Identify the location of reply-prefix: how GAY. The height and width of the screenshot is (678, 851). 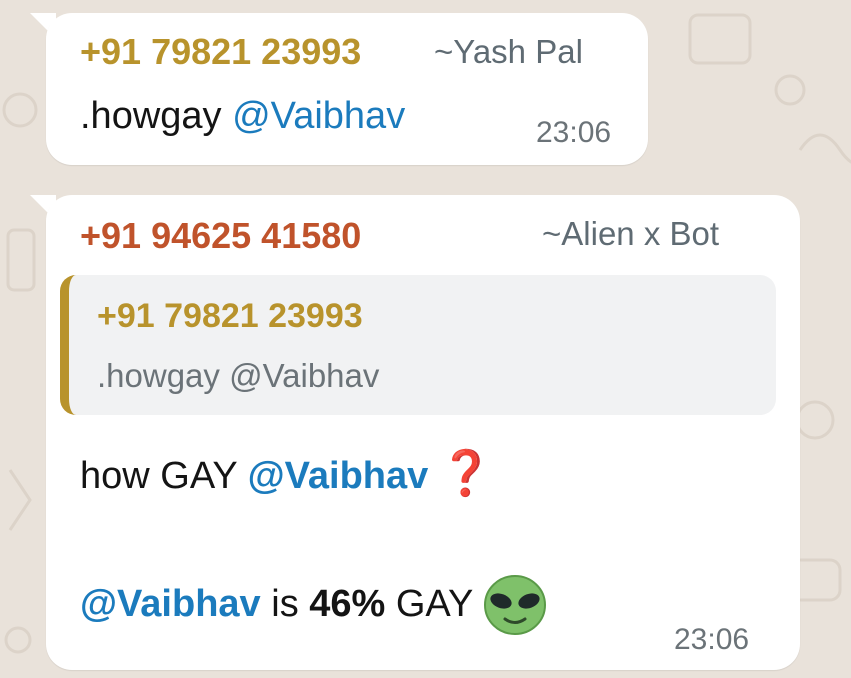
(164, 476).